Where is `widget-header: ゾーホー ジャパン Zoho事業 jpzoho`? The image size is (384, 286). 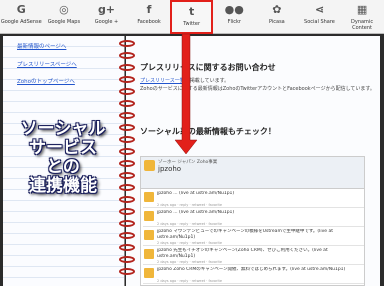 widget-header: ゾーホー ジャパン Zoho事業 jpzoho is located at coordinates (252, 173).